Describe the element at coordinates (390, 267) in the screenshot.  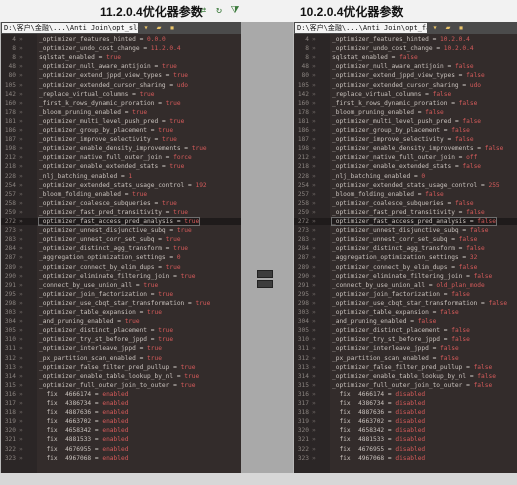
I see `param-name: _optimizer_connect_by_elim_dups` at that location.